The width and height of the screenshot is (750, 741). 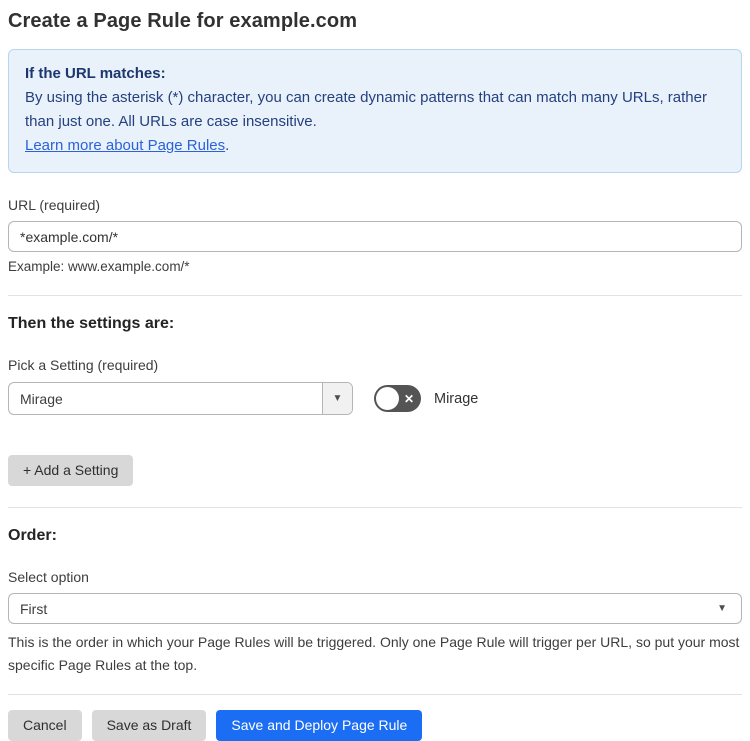 I want to click on url-field-helper: Example: www.example.com/*, so click(x=99, y=266).